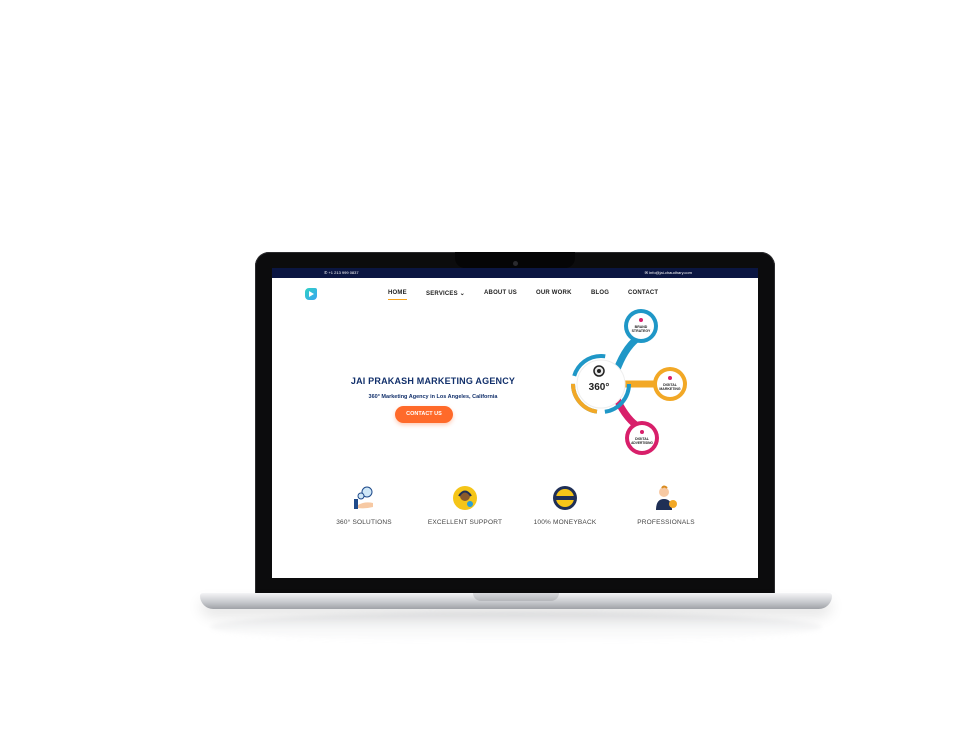 The height and width of the screenshot is (735, 980). Describe the element at coordinates (669, 389) in the screenshot. I see `node-marketing-line2: MARKETING` at that location.